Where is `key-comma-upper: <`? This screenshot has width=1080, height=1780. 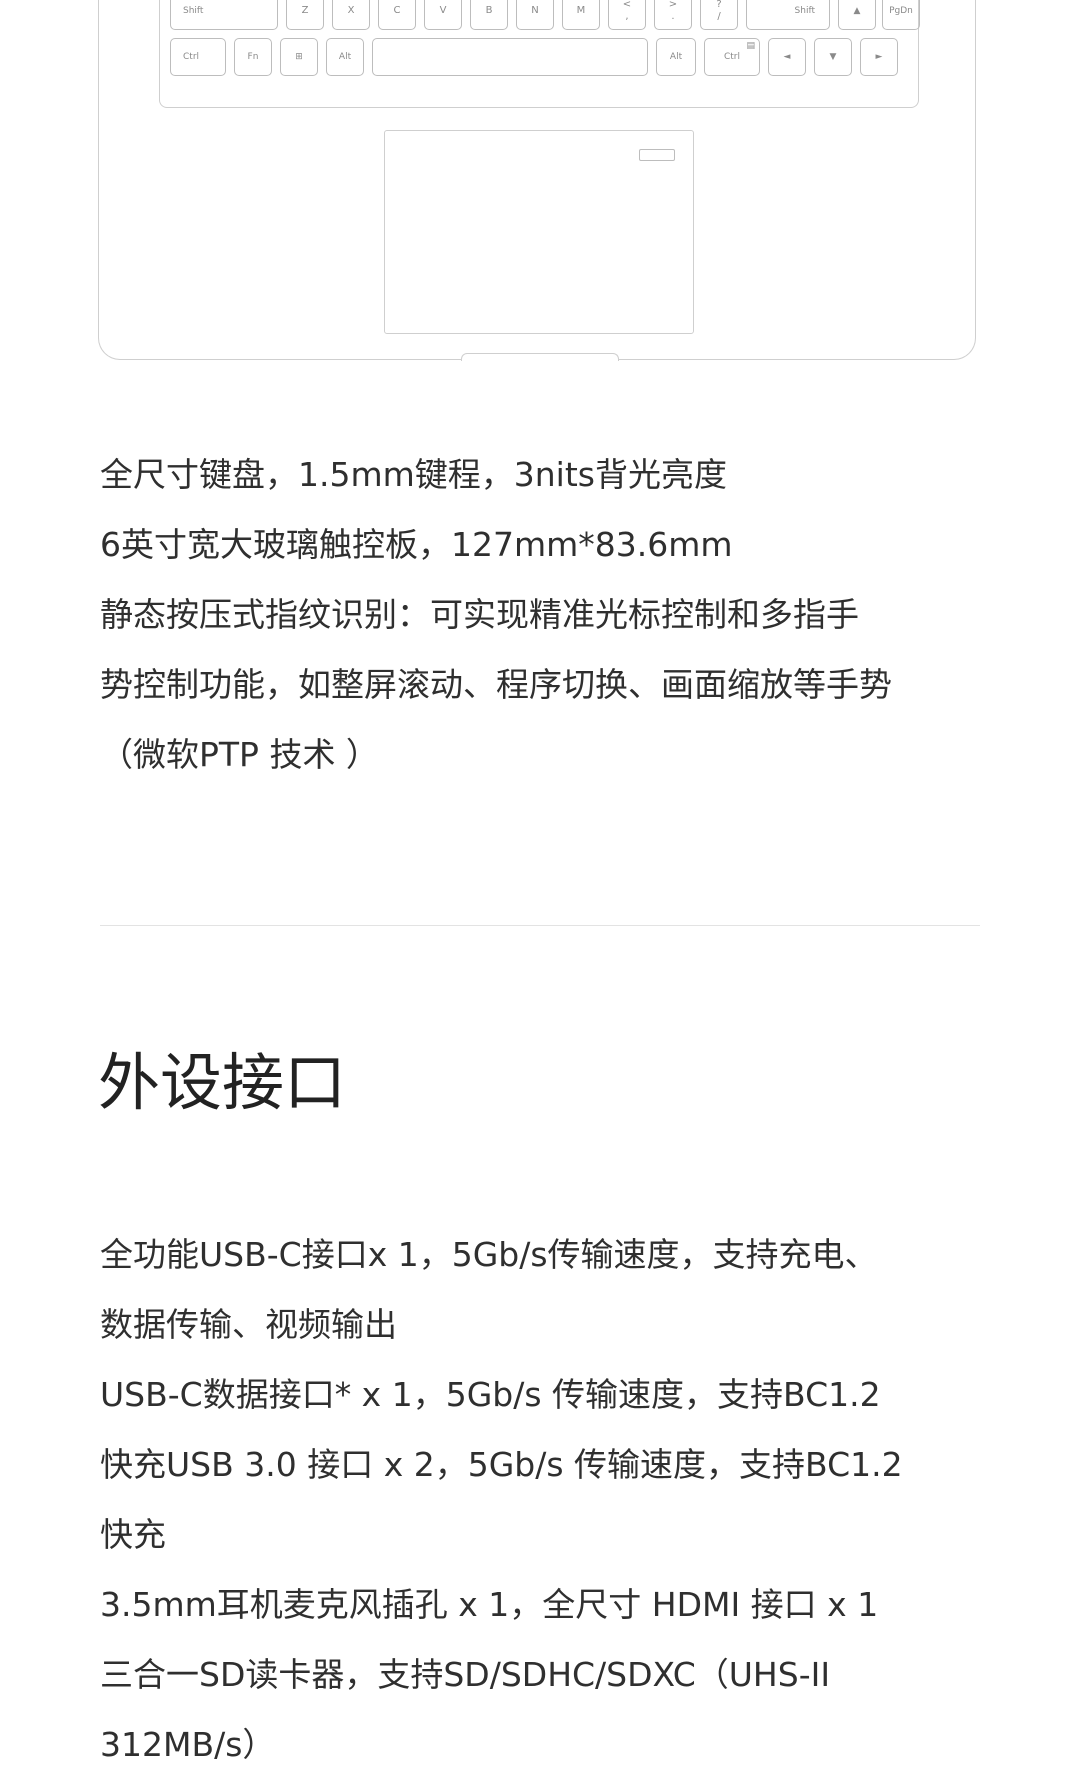 key-comma-upper: < is located at coordinates (627, 5).